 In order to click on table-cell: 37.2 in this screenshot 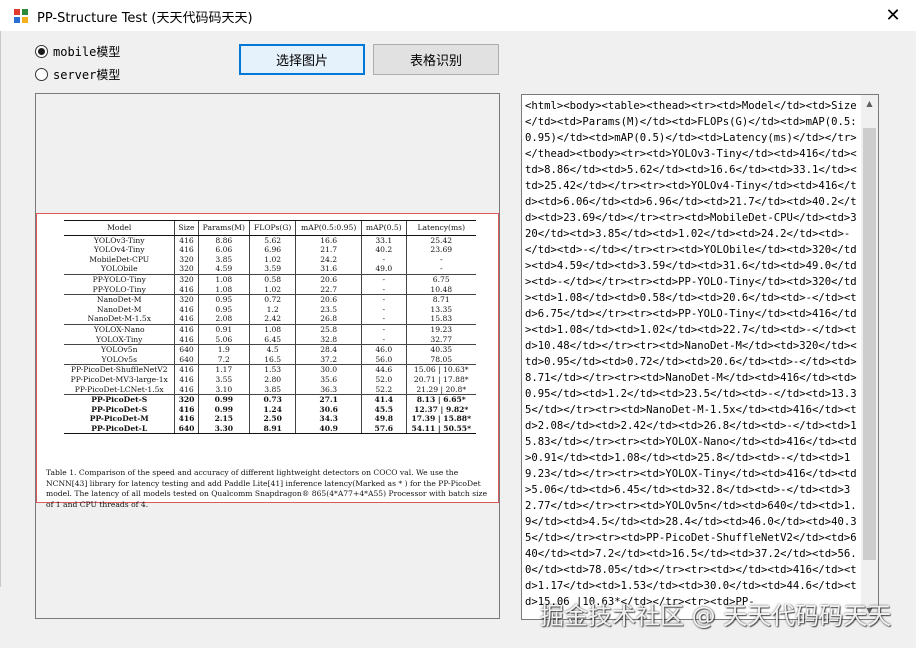, I will do `click(328, 359)`.